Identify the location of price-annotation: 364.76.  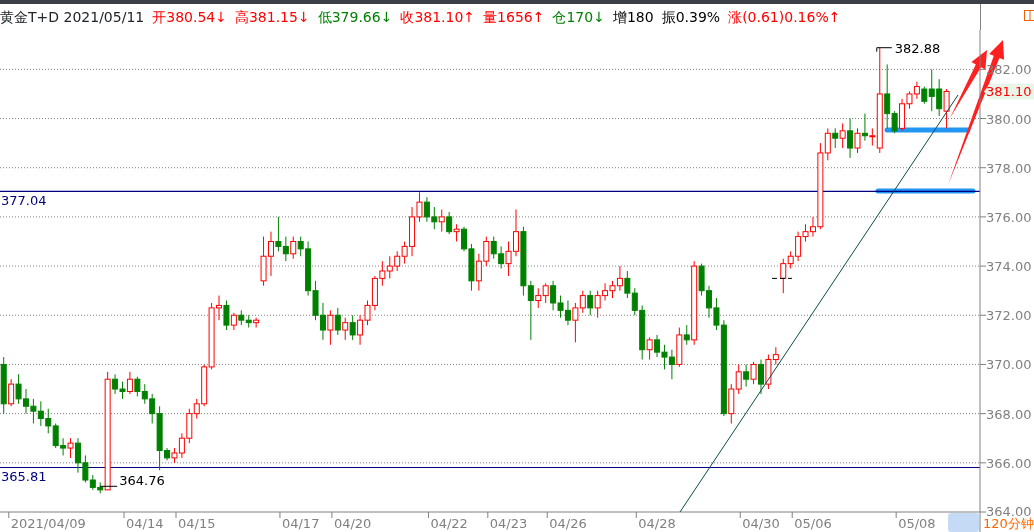
(142, 481).